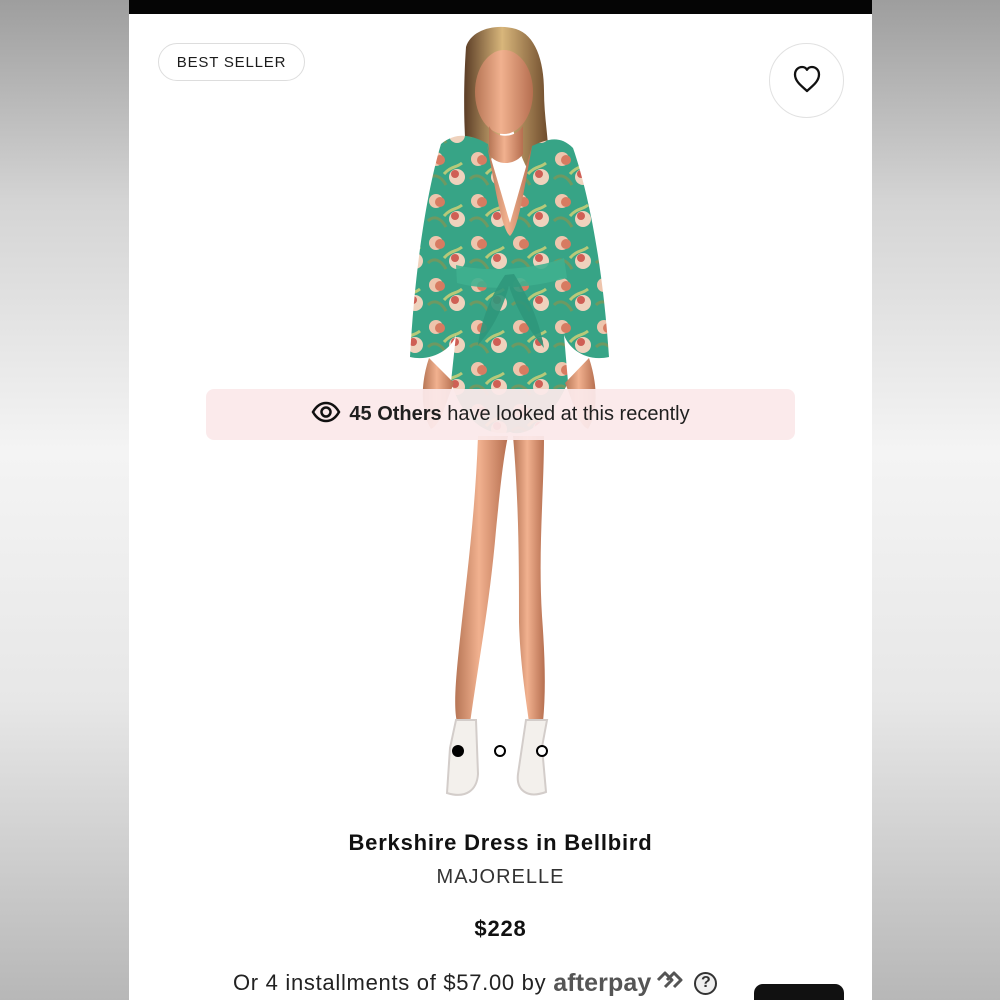  I want to click on question-mark-icon: ?, so click(706, 983).